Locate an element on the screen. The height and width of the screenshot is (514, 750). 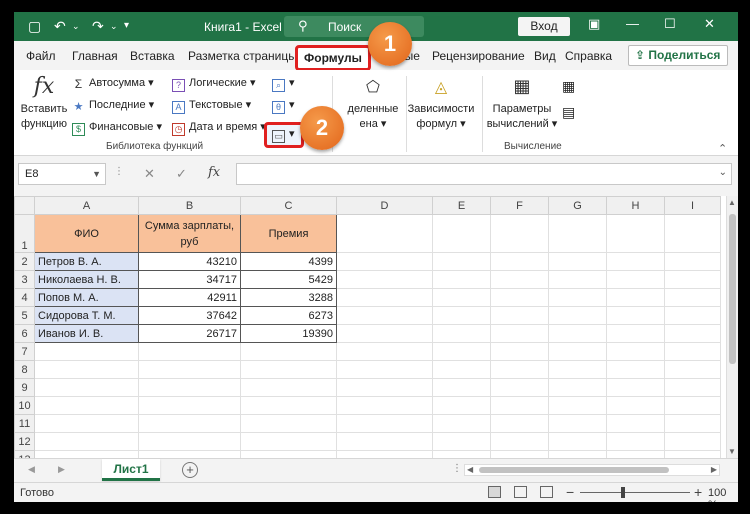
row-header: 11 is located at coordinates (24, 423).